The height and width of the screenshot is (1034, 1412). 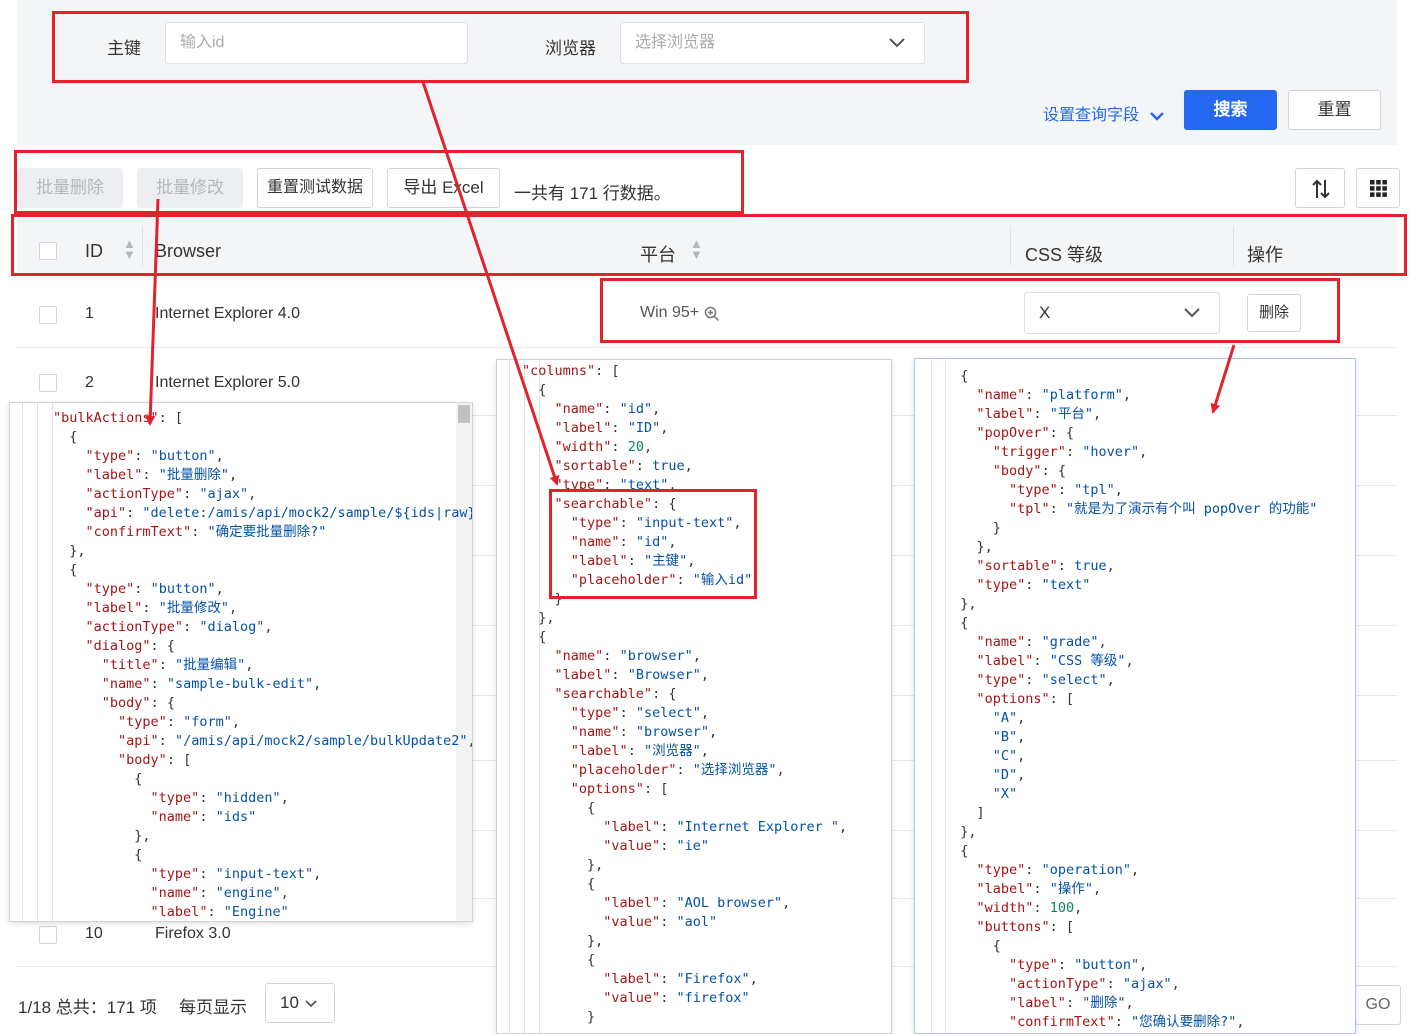 What do you see at coordinates (152, 312) in the screenshot?
I see `arrow-toolbar-to-bulkactions` at bounding box center [152, 312].